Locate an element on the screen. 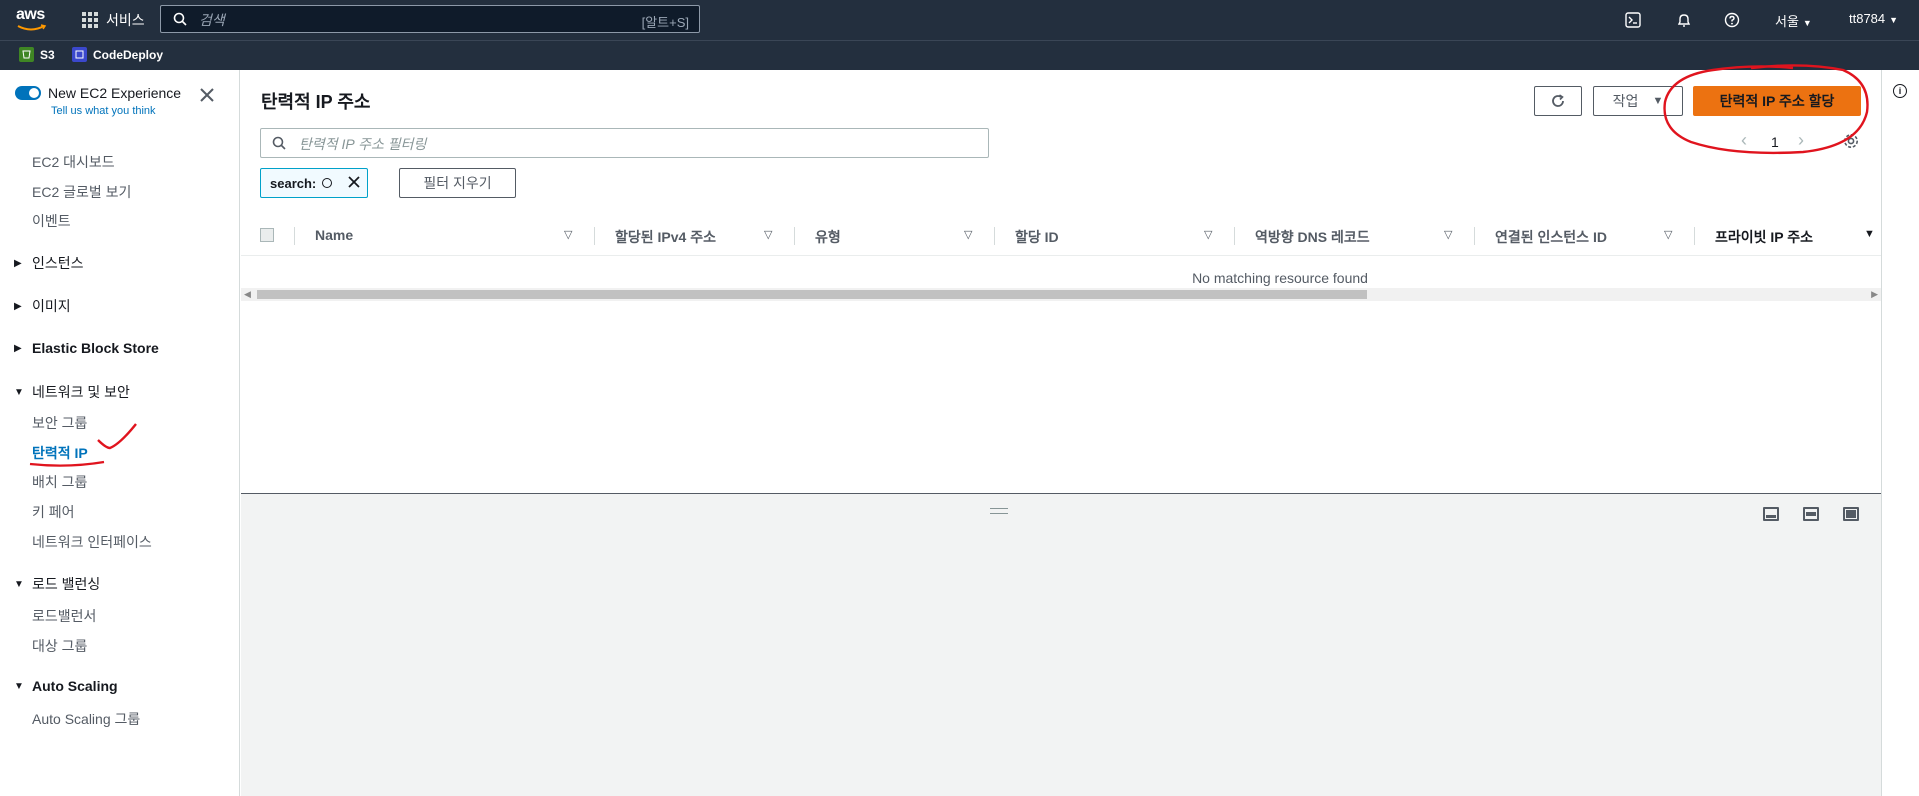 The image size is (1919, 796). next-page-icon: › is located at coordinates (1801, 140).